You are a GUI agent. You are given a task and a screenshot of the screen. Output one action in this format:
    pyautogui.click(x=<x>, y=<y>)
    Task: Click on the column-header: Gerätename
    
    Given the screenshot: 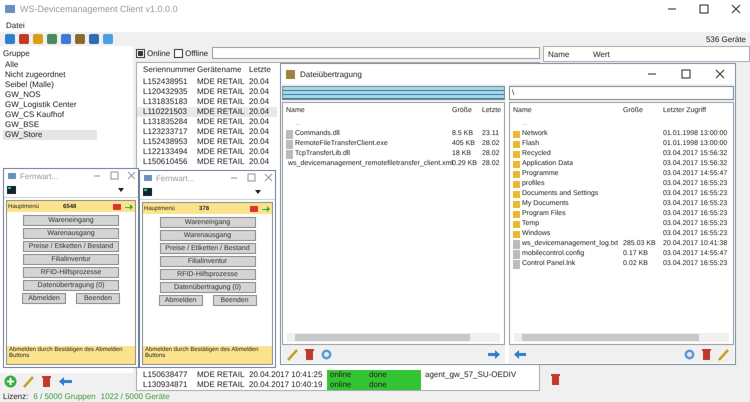 What is the action you would take?
    pyautogui.click(x=223, y=70)
    